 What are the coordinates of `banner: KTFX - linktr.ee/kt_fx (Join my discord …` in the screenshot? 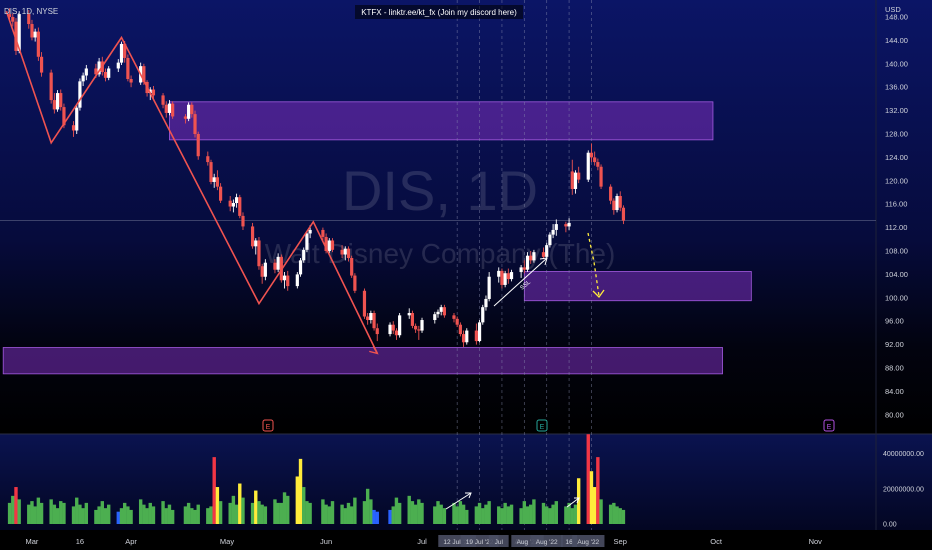 It's located at (439, 12).